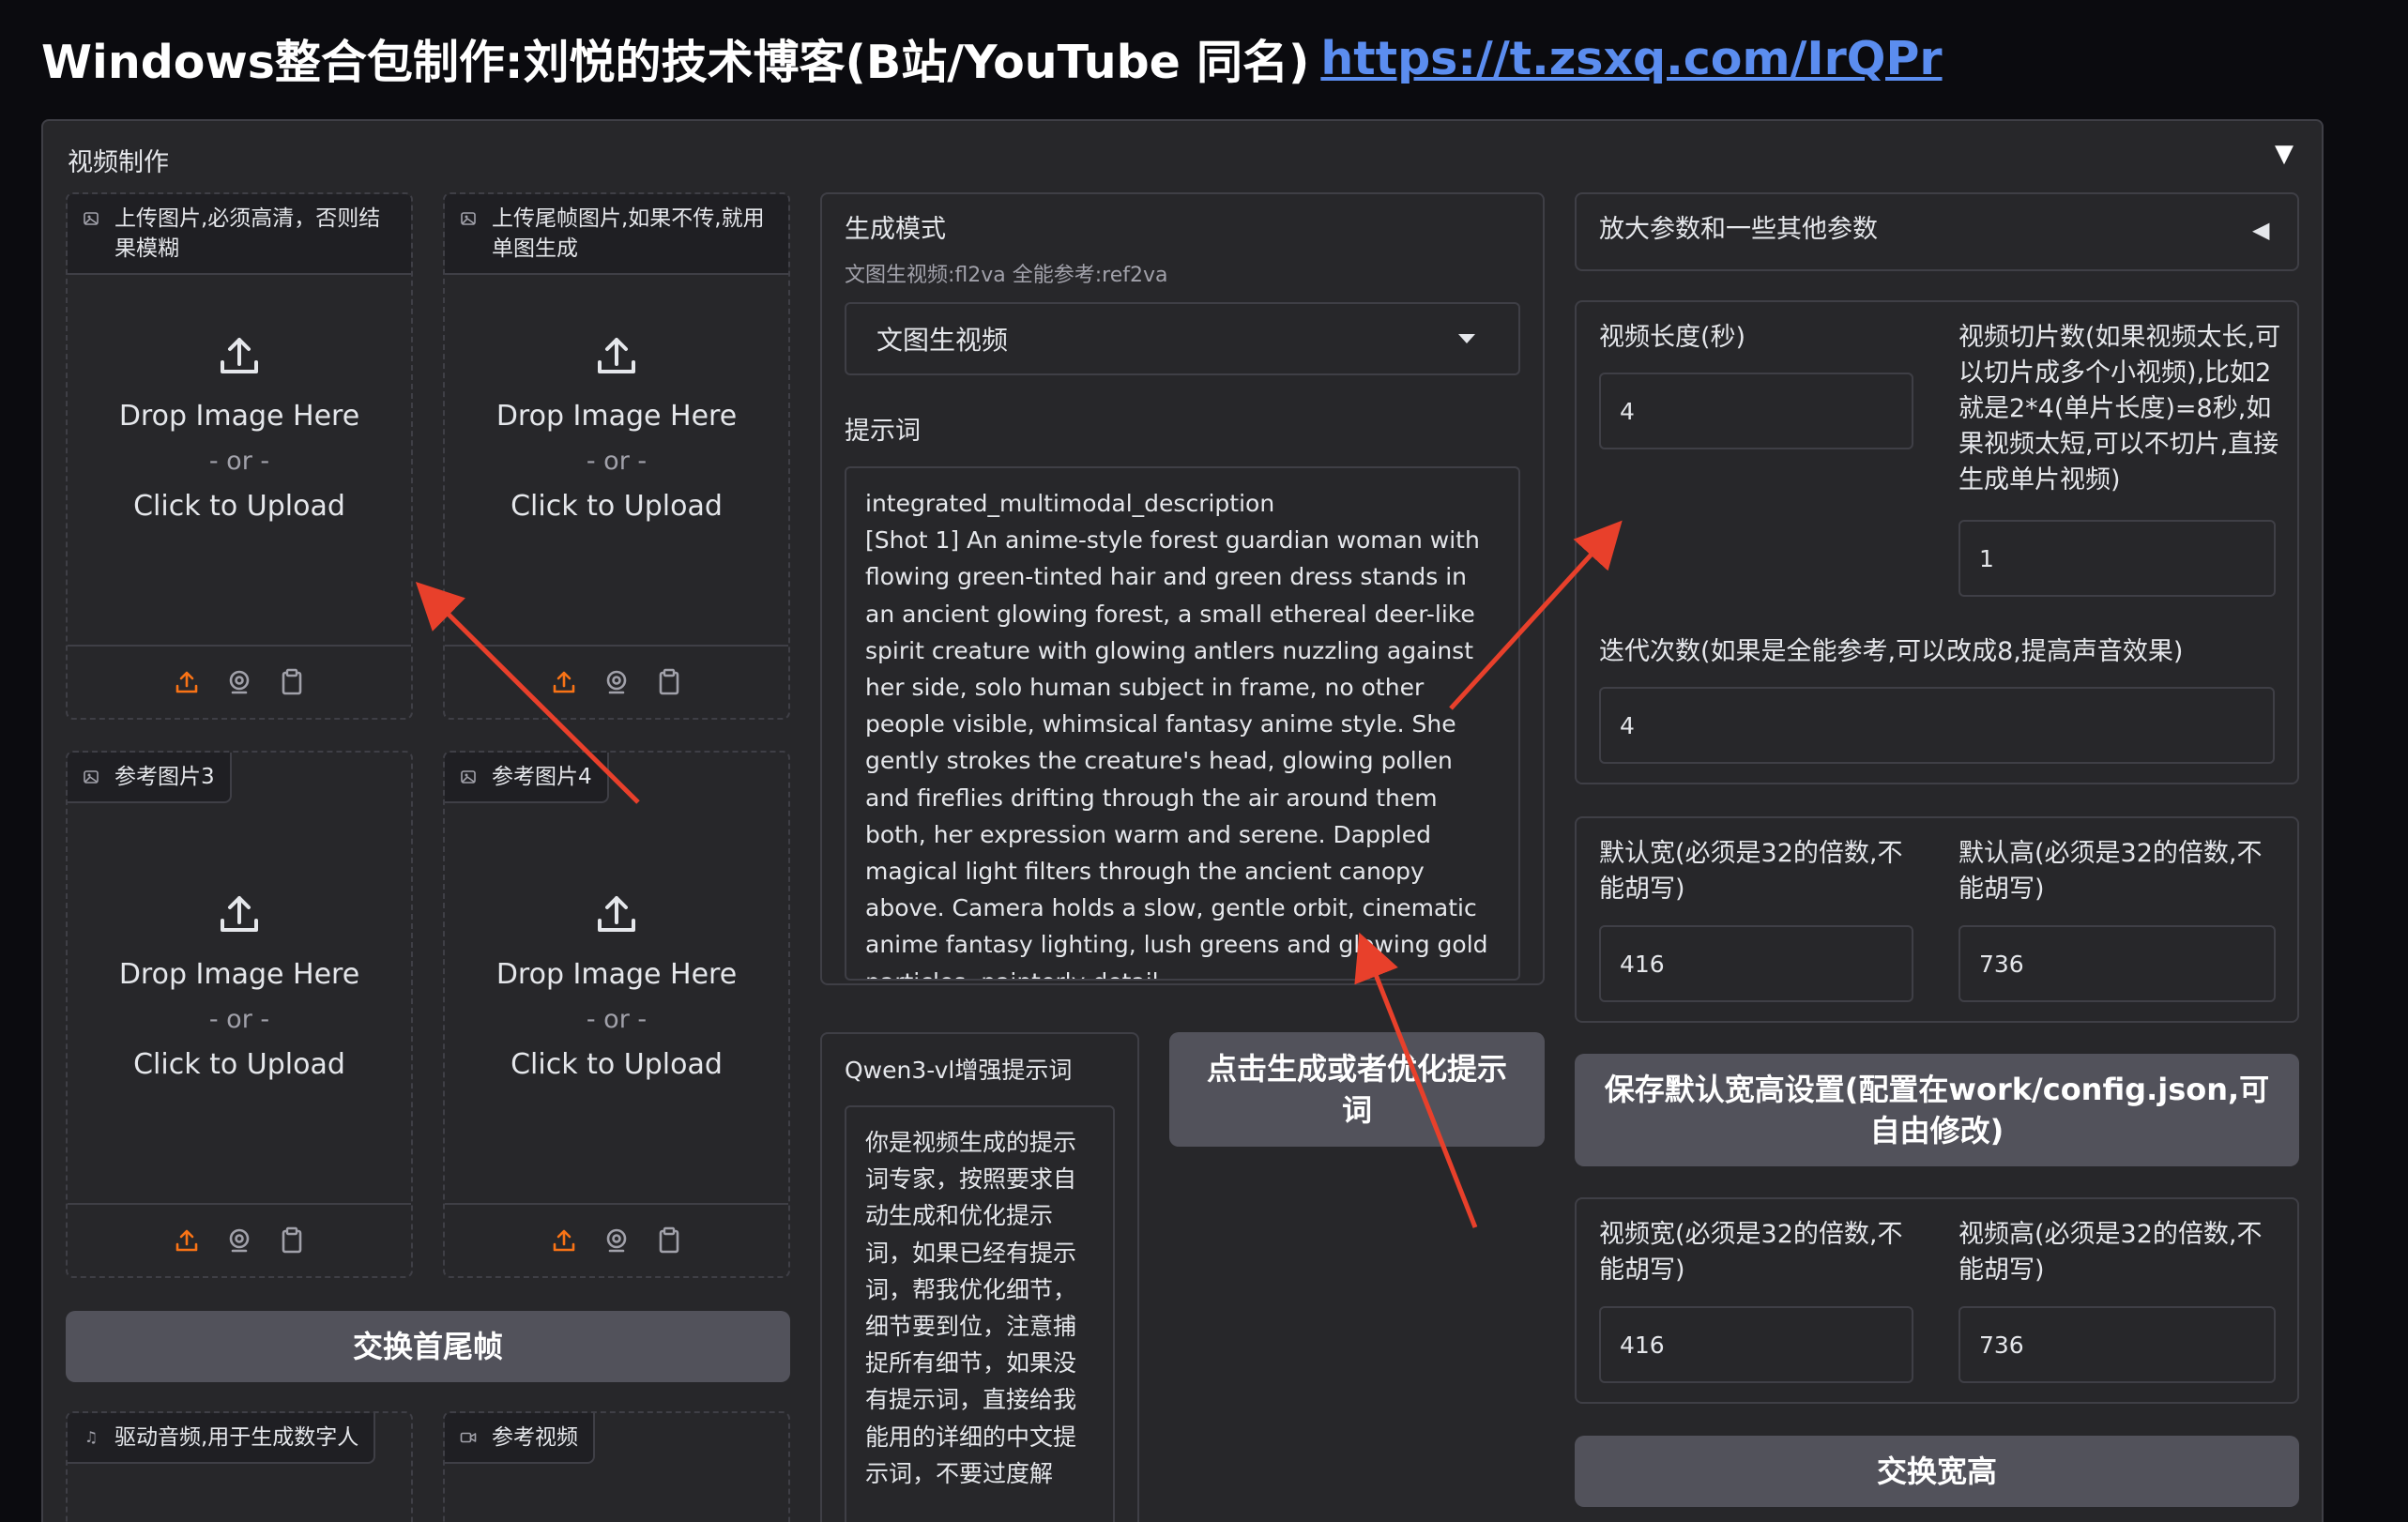  Describe the element at coordinates (1631, 58) in the screenshot. I see `blog-link: https://t.zsxq.com/IrQPr` at that location.